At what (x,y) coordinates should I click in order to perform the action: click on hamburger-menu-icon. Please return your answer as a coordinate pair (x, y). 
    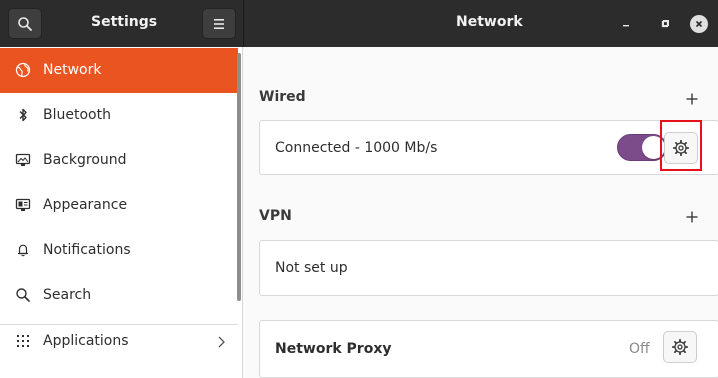
    Looking at the image, I should click on (219, 23).